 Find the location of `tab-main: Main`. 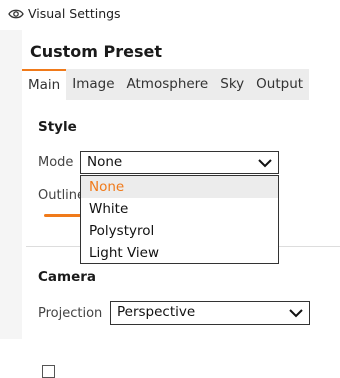

tab-main: Main is located at coordinates (44, 84).